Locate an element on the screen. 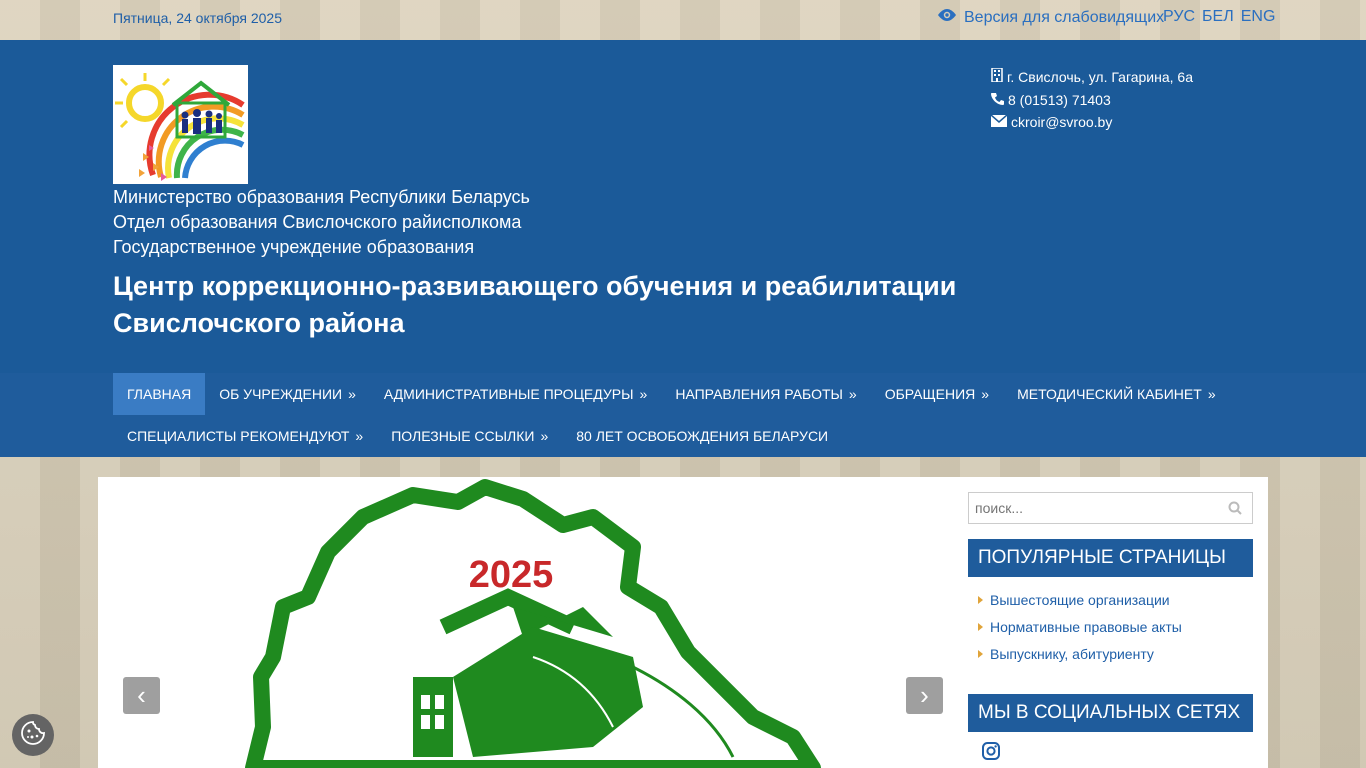 The image size is (1366, 768). slider-next-button: › is located at coordinates (924, 695).